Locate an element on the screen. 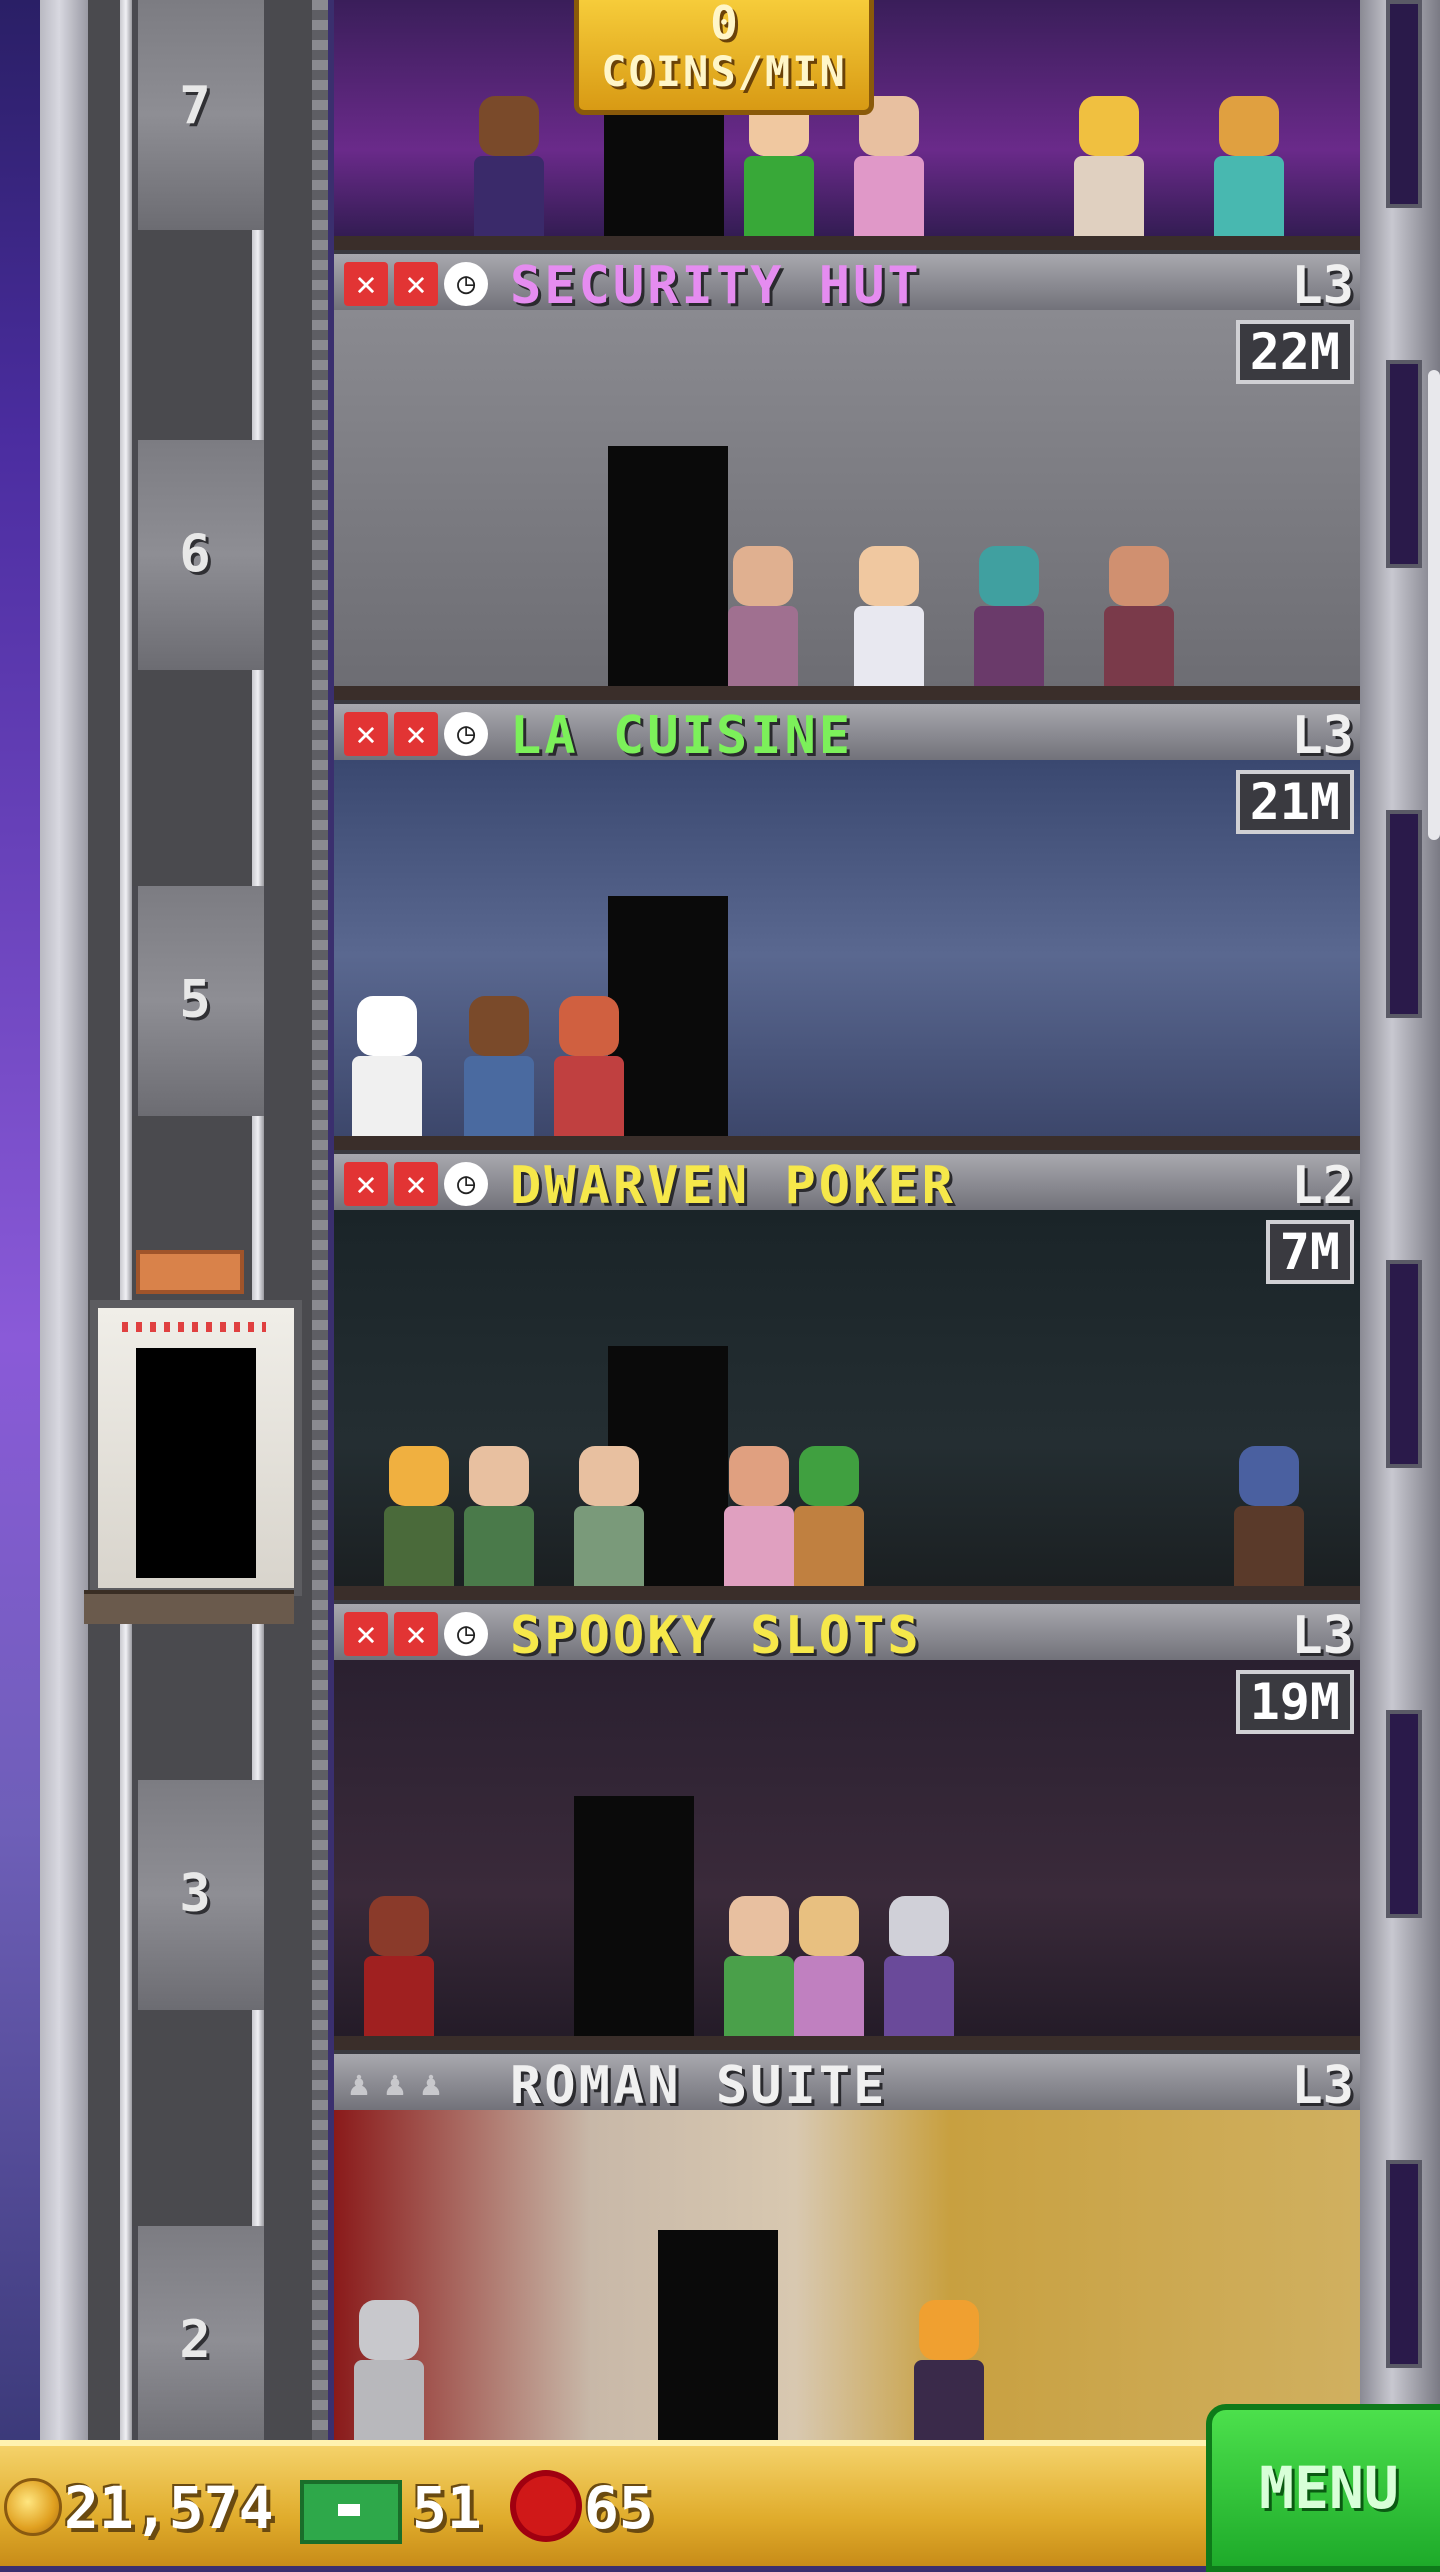 The width and height of the screenshot is (1440, 2572). elevator-cable is located at coordinates (320, 1220).